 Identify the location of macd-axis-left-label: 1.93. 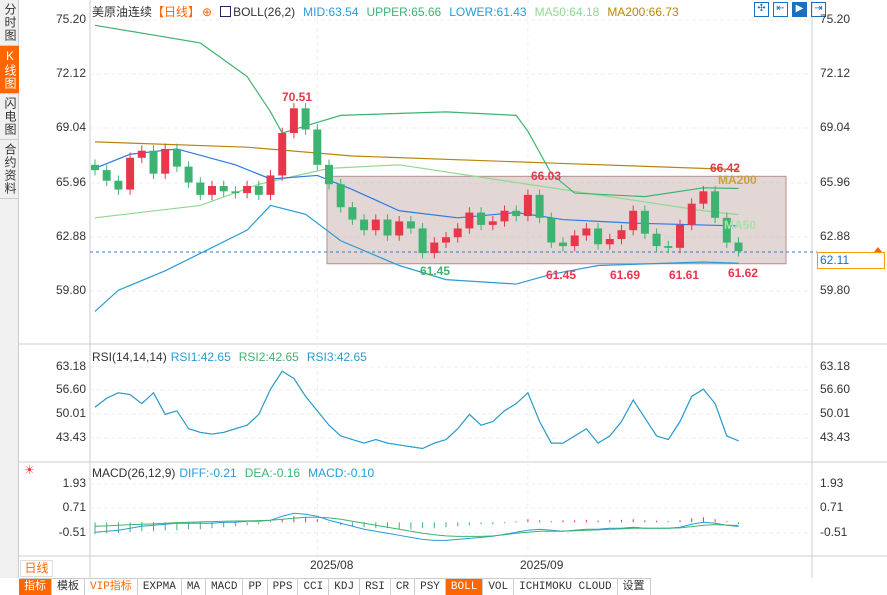
(74, 483).